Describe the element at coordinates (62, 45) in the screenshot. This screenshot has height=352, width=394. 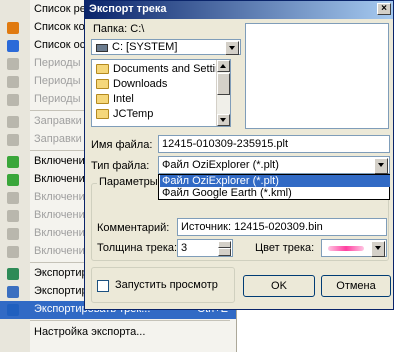
I see `menu-item-label: Список ост` at that location.